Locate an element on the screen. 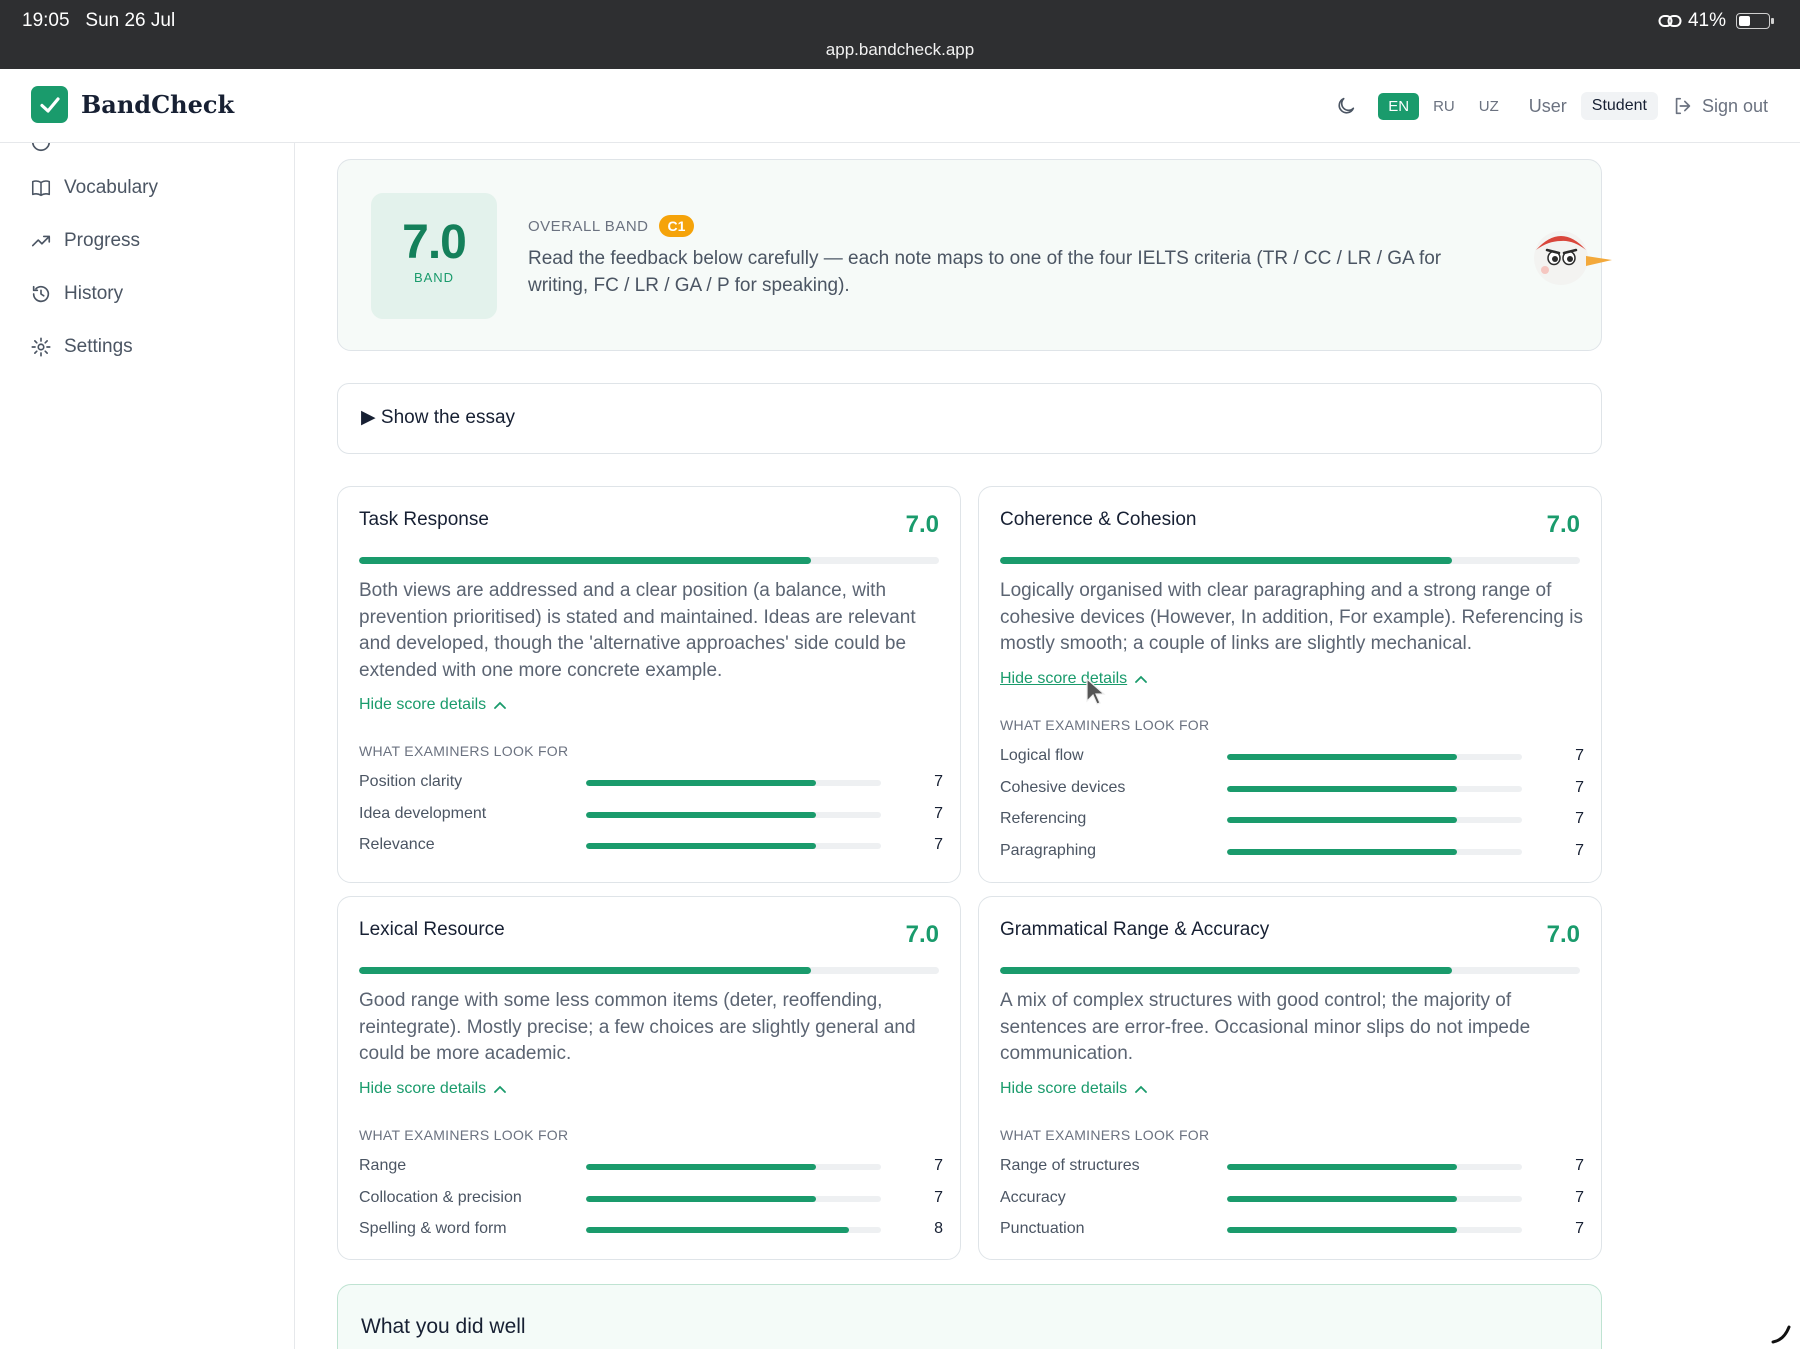 The image size is (1800, 1349). sign-out-icon is located at coordinates (1683, 106).